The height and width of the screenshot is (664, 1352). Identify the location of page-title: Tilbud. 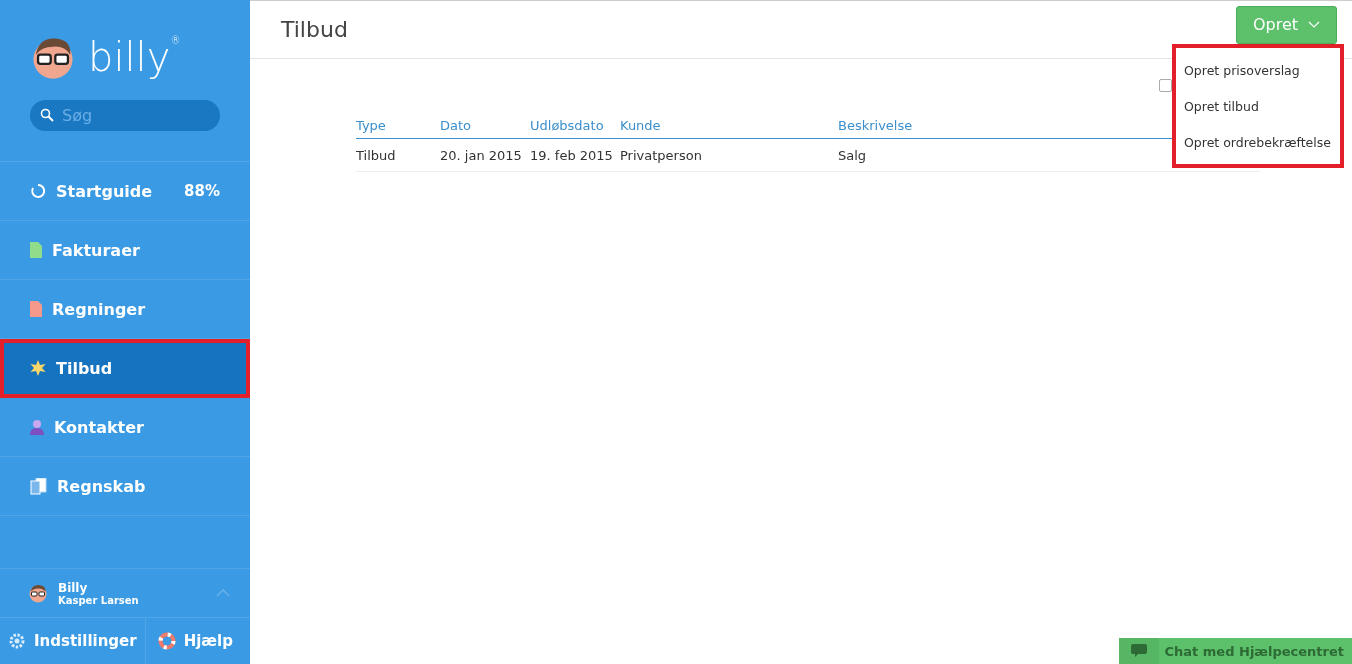
(314, 29).